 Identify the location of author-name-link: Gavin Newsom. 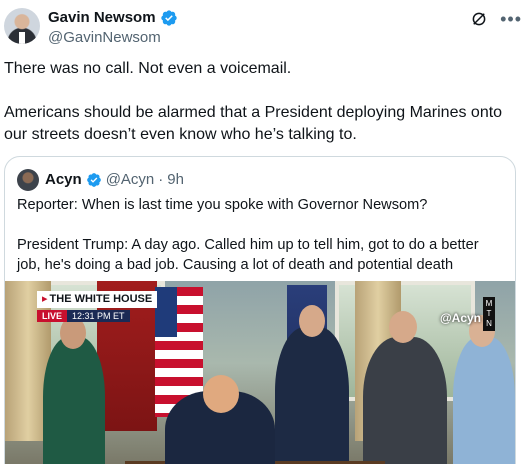
(113, 18).